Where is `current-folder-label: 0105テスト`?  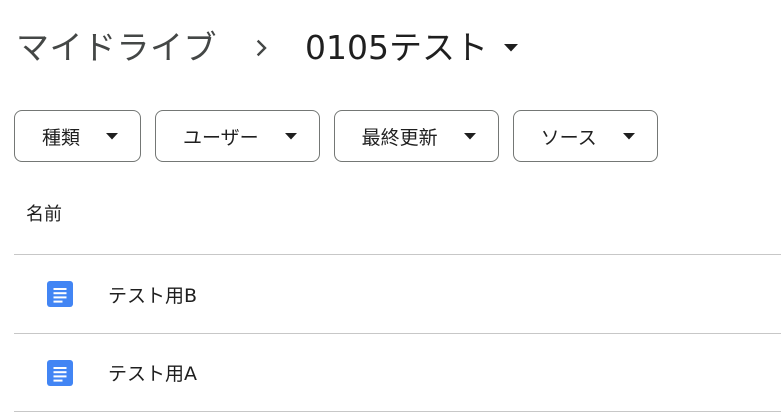 current-folder-label: 0105テスト is located at coordinates (396, 47).